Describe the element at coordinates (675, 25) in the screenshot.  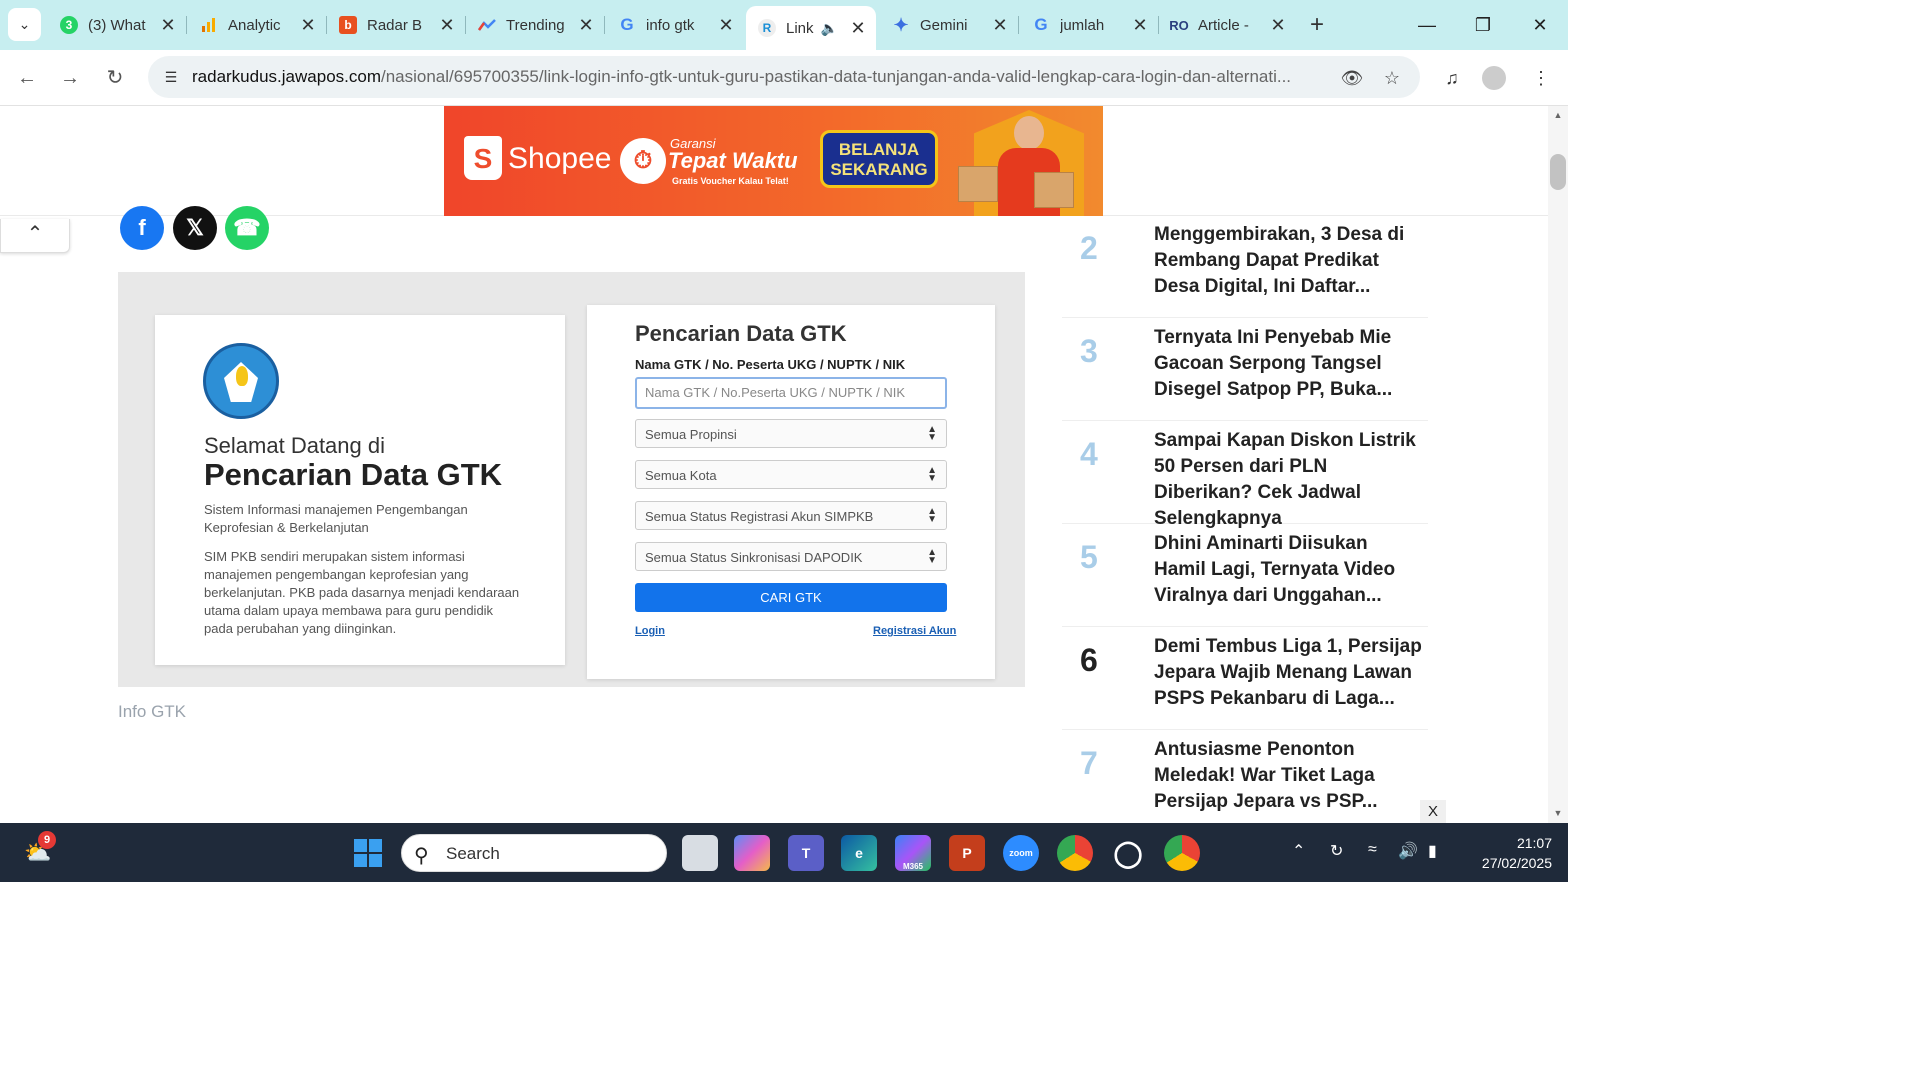
I see `tab-info-gtk: G info gtk ✕` at that location.